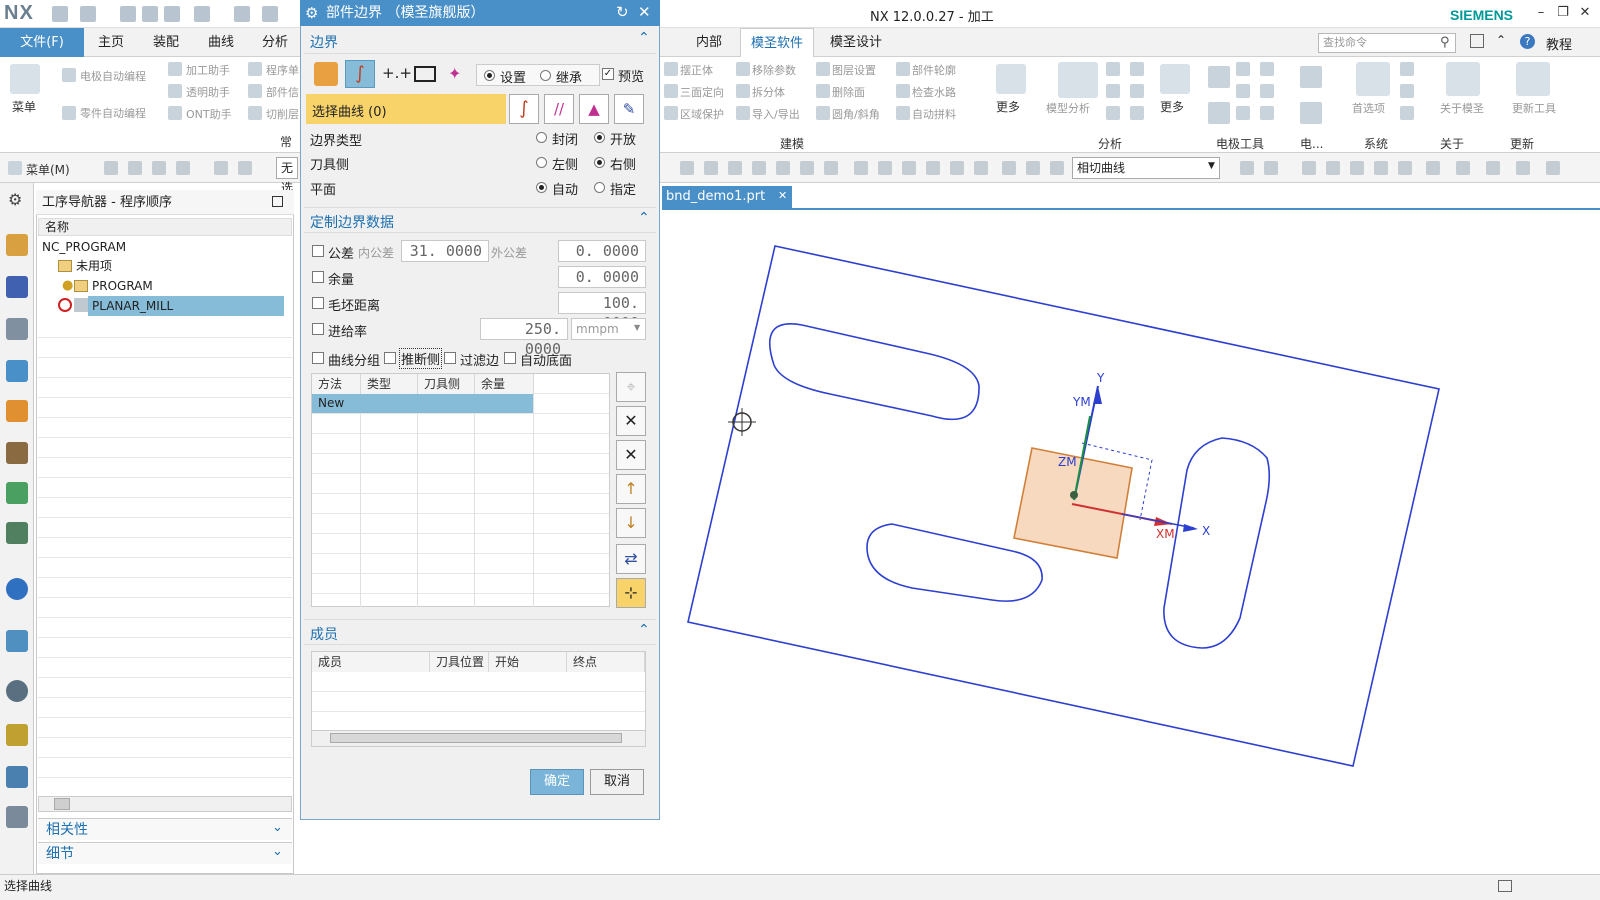  What do you see at coordinates (132, 306) in the screenshot?
I see `tree-item-planar-mill: PLANAR_MILL` at bounding box center [132, 306].